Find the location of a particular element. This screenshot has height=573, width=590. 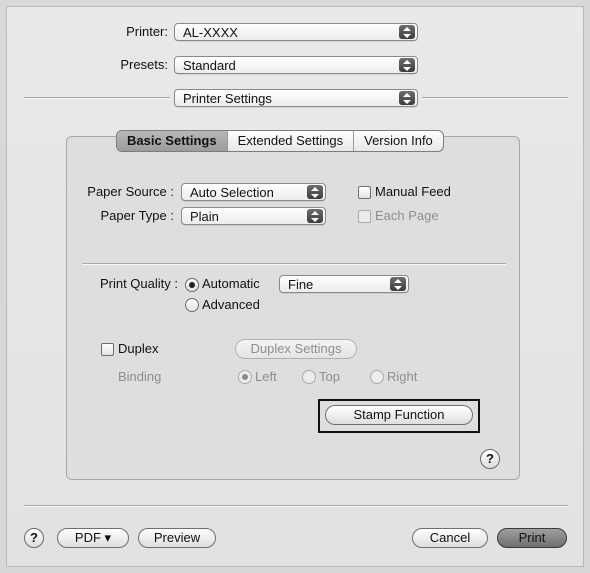

binding-label: Binding is located at coordinates (140, 376).